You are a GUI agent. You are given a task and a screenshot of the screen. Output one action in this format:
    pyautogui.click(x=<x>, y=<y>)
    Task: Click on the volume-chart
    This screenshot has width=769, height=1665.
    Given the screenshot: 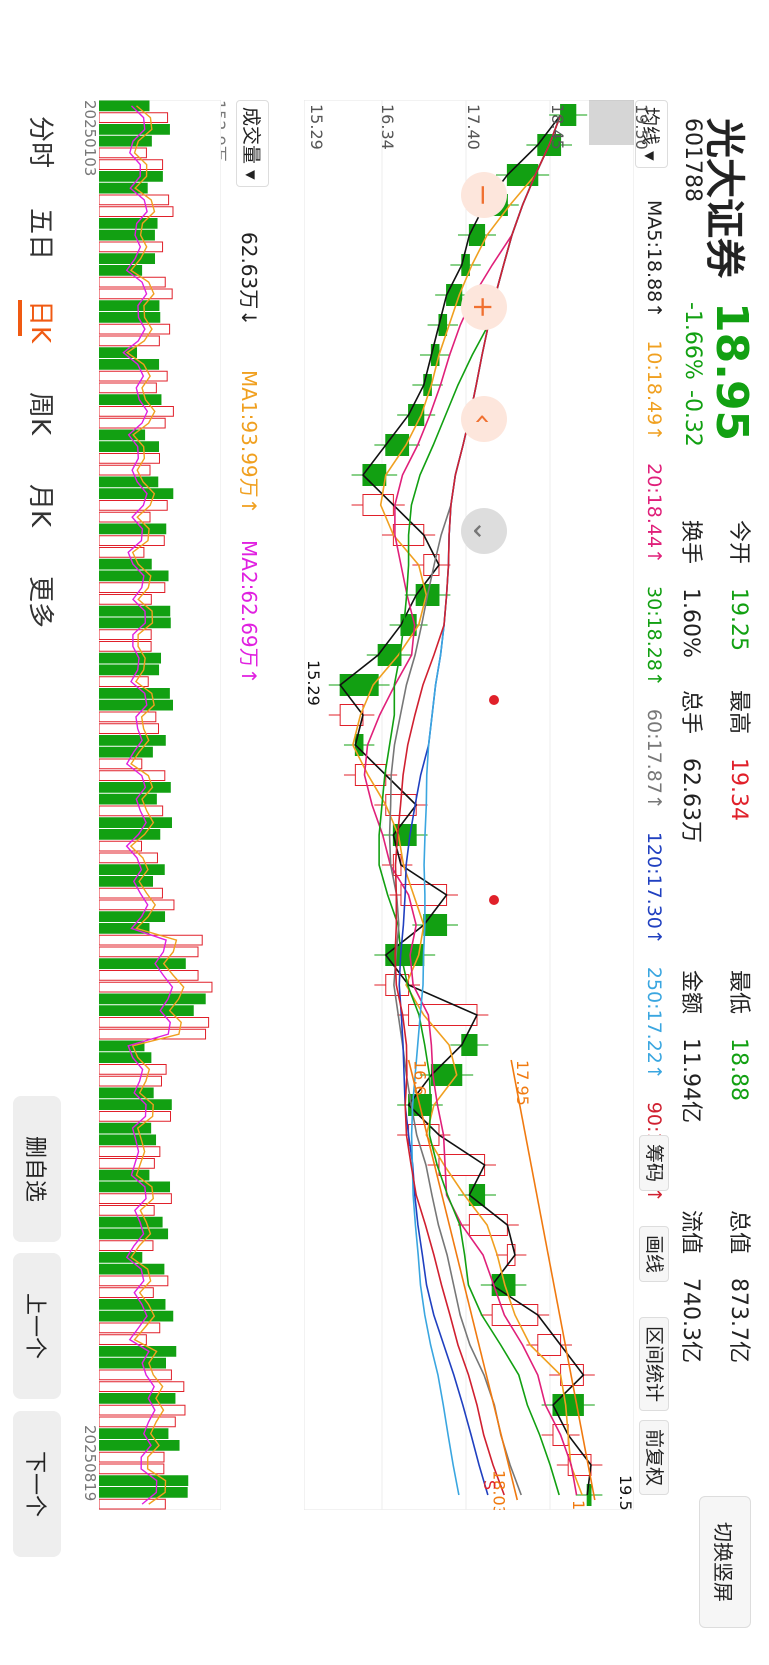 What is the action you would take?
    pyautogui.click(x=160, y=805)
    